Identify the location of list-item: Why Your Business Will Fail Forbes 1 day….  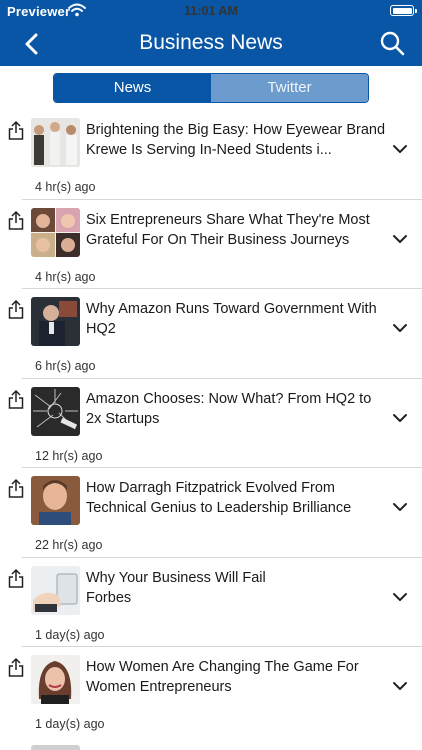
(215, 602).